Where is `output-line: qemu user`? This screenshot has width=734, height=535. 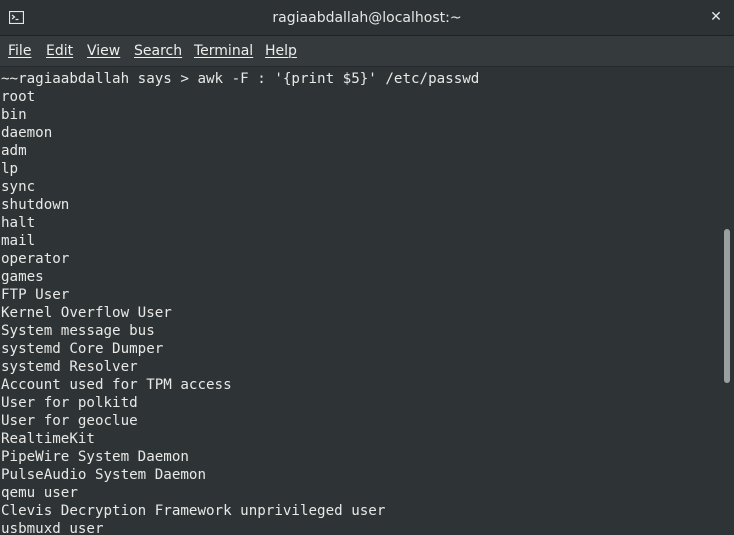
output-line: qemu user is located at coordinates (39, 493).